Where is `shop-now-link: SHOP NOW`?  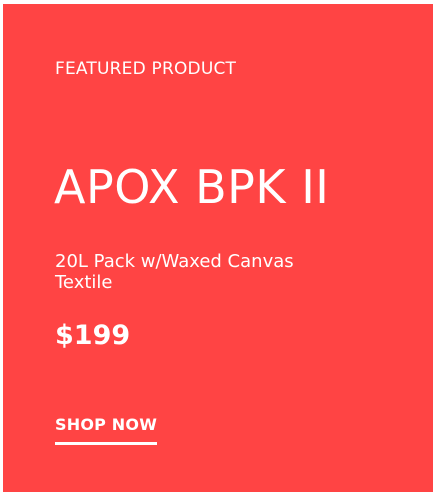
shop-now-link: SHOP NOW is located at coordinates (106, 429).